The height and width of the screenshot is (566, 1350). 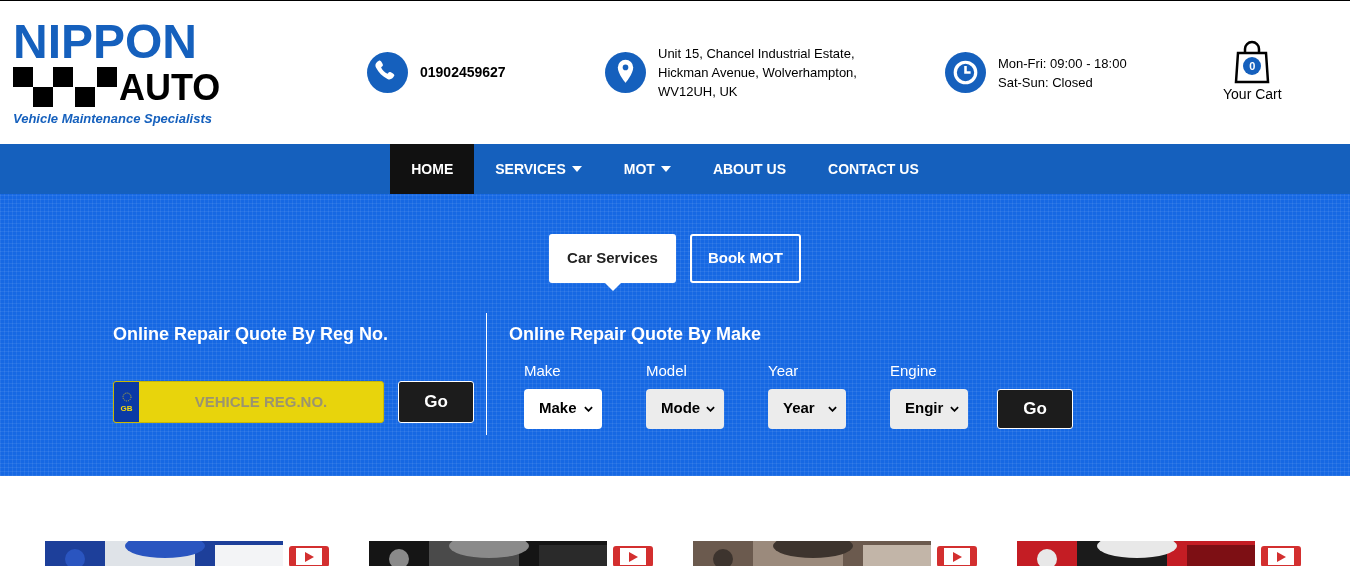 I want to click on field-label: Year, so click(x=784, y=371).